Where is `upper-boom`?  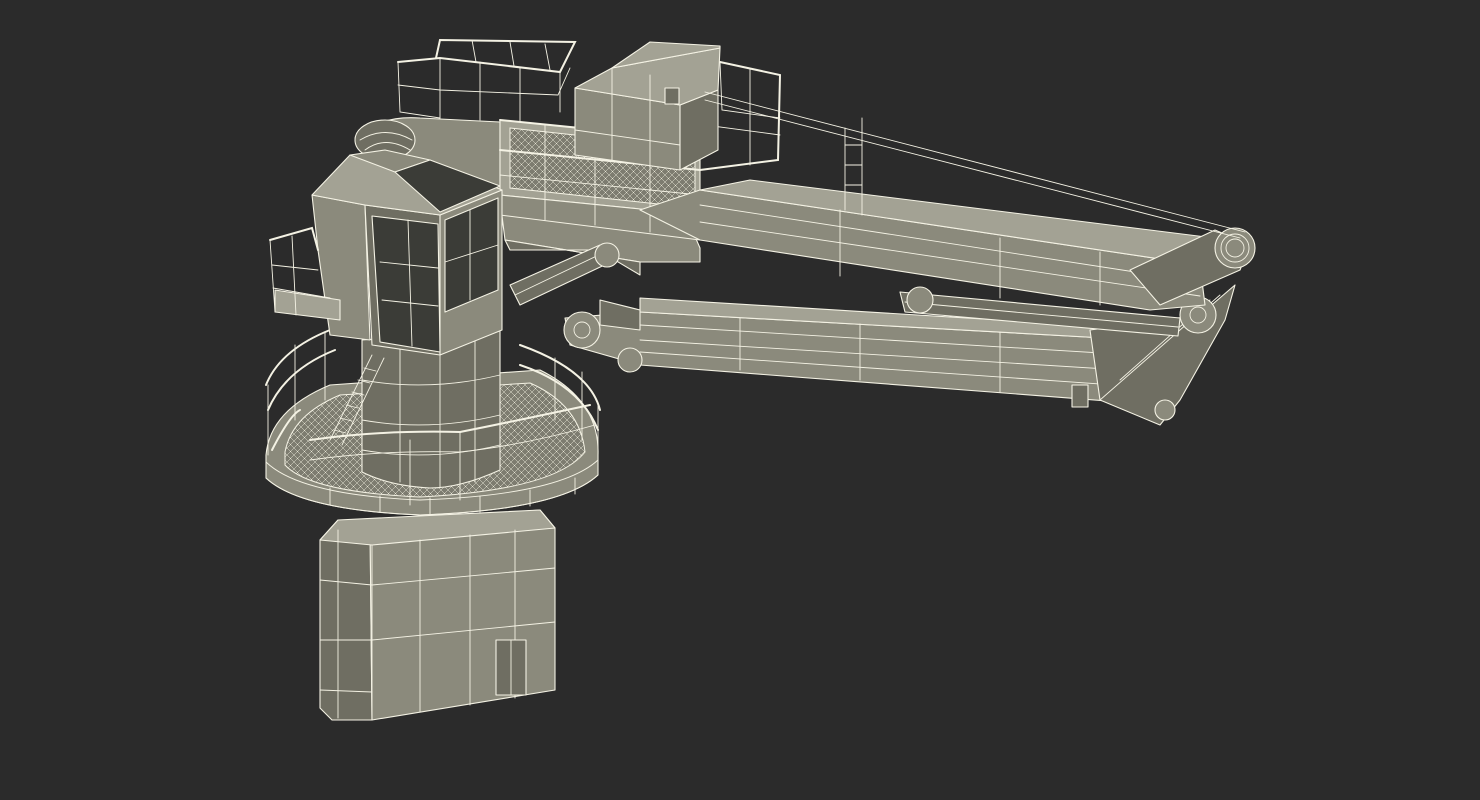 upper-boom is located at coordinates (945, 245).